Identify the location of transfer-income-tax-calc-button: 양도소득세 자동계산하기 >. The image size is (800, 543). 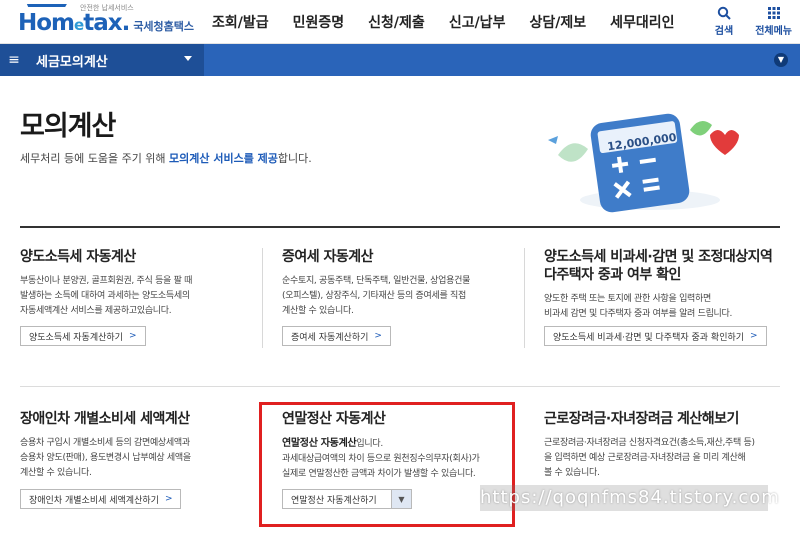
(83, 336).